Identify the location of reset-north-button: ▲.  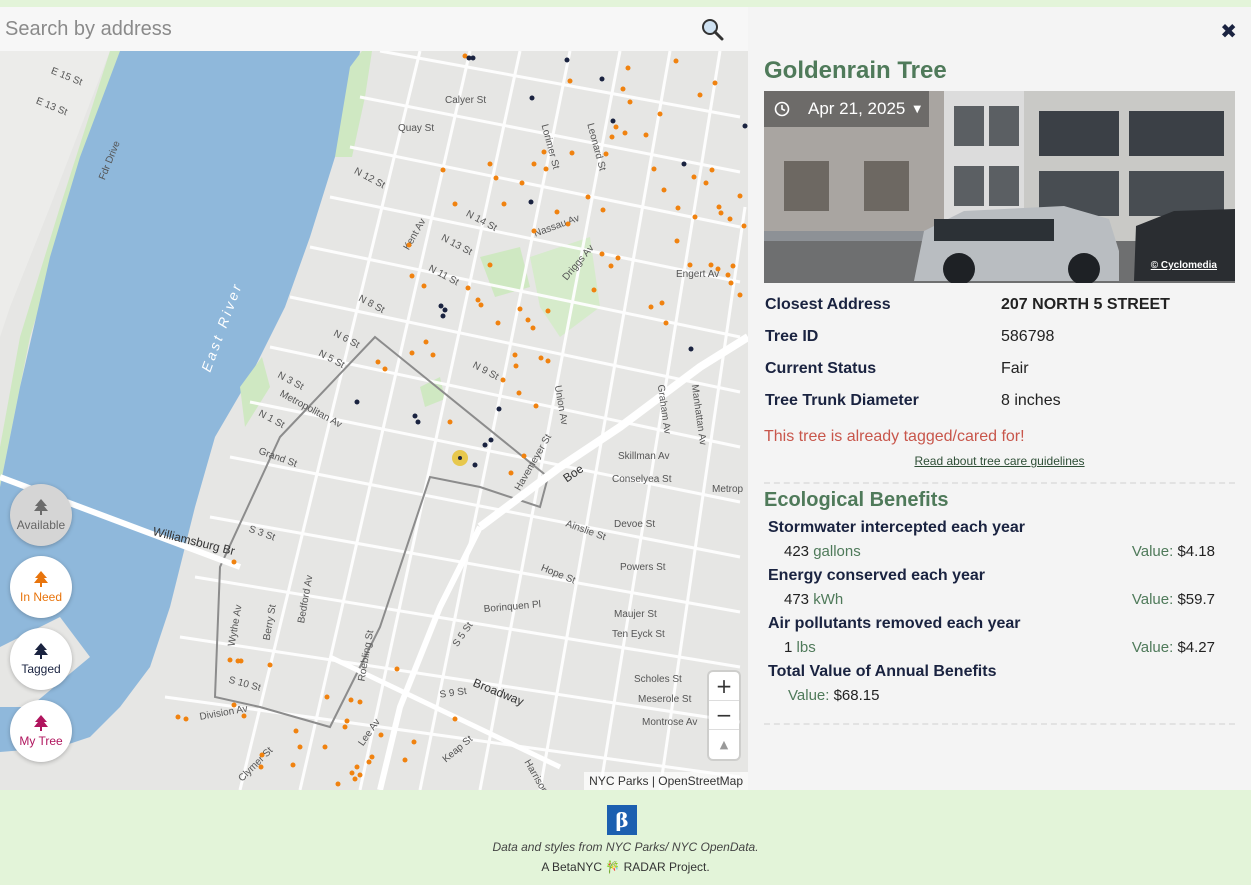
(724, 744).